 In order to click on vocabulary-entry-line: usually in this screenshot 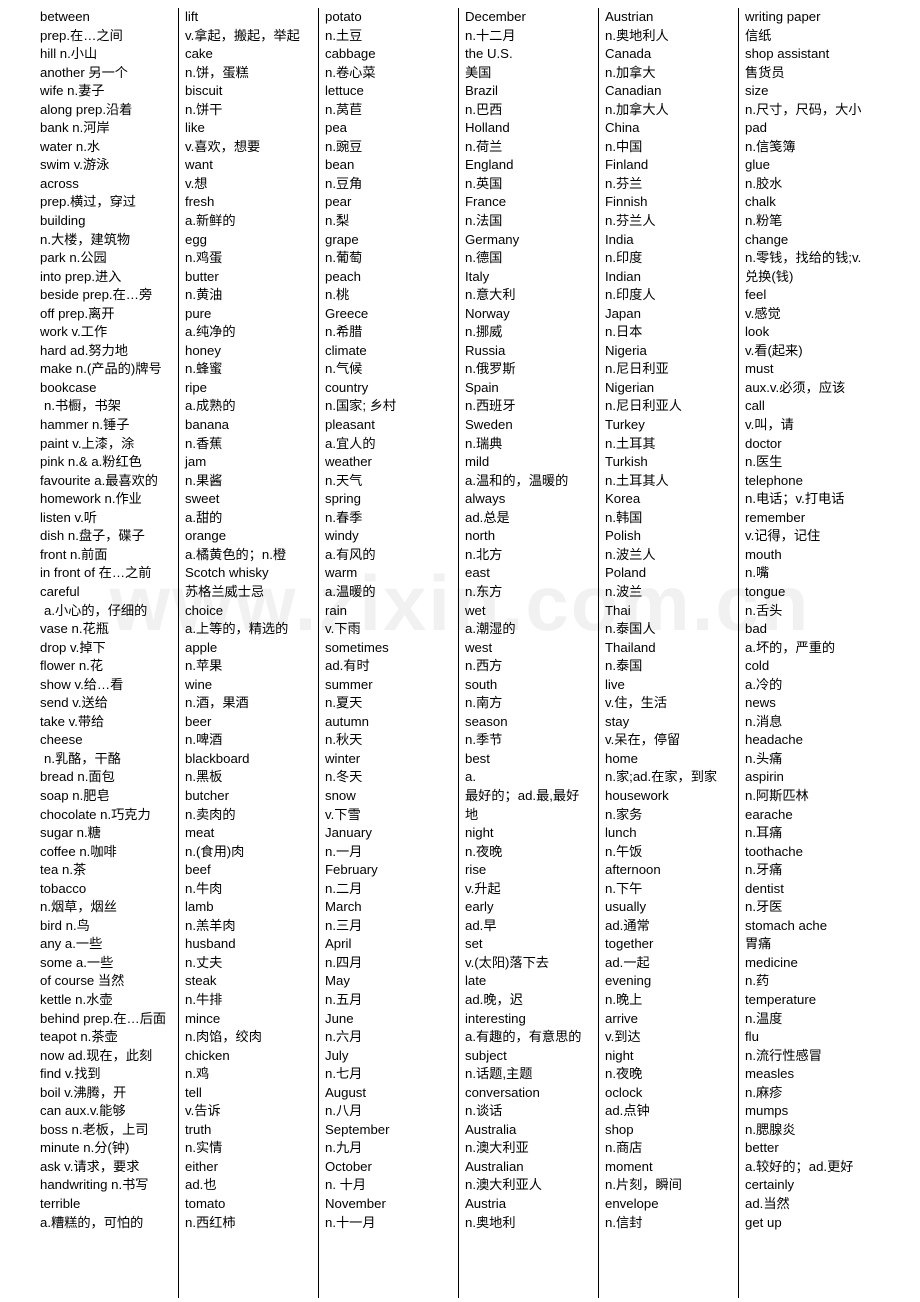, I will do `click(626, 907)`.